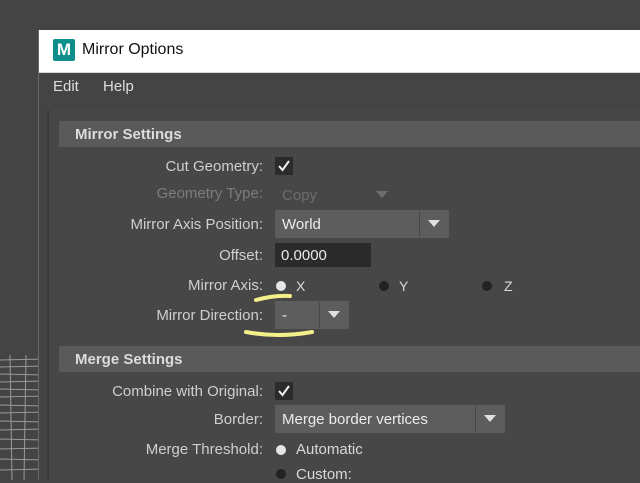 The image size is (640, 483). I want to click on border-dropdown: Merge border vertices, so click(390, 419).